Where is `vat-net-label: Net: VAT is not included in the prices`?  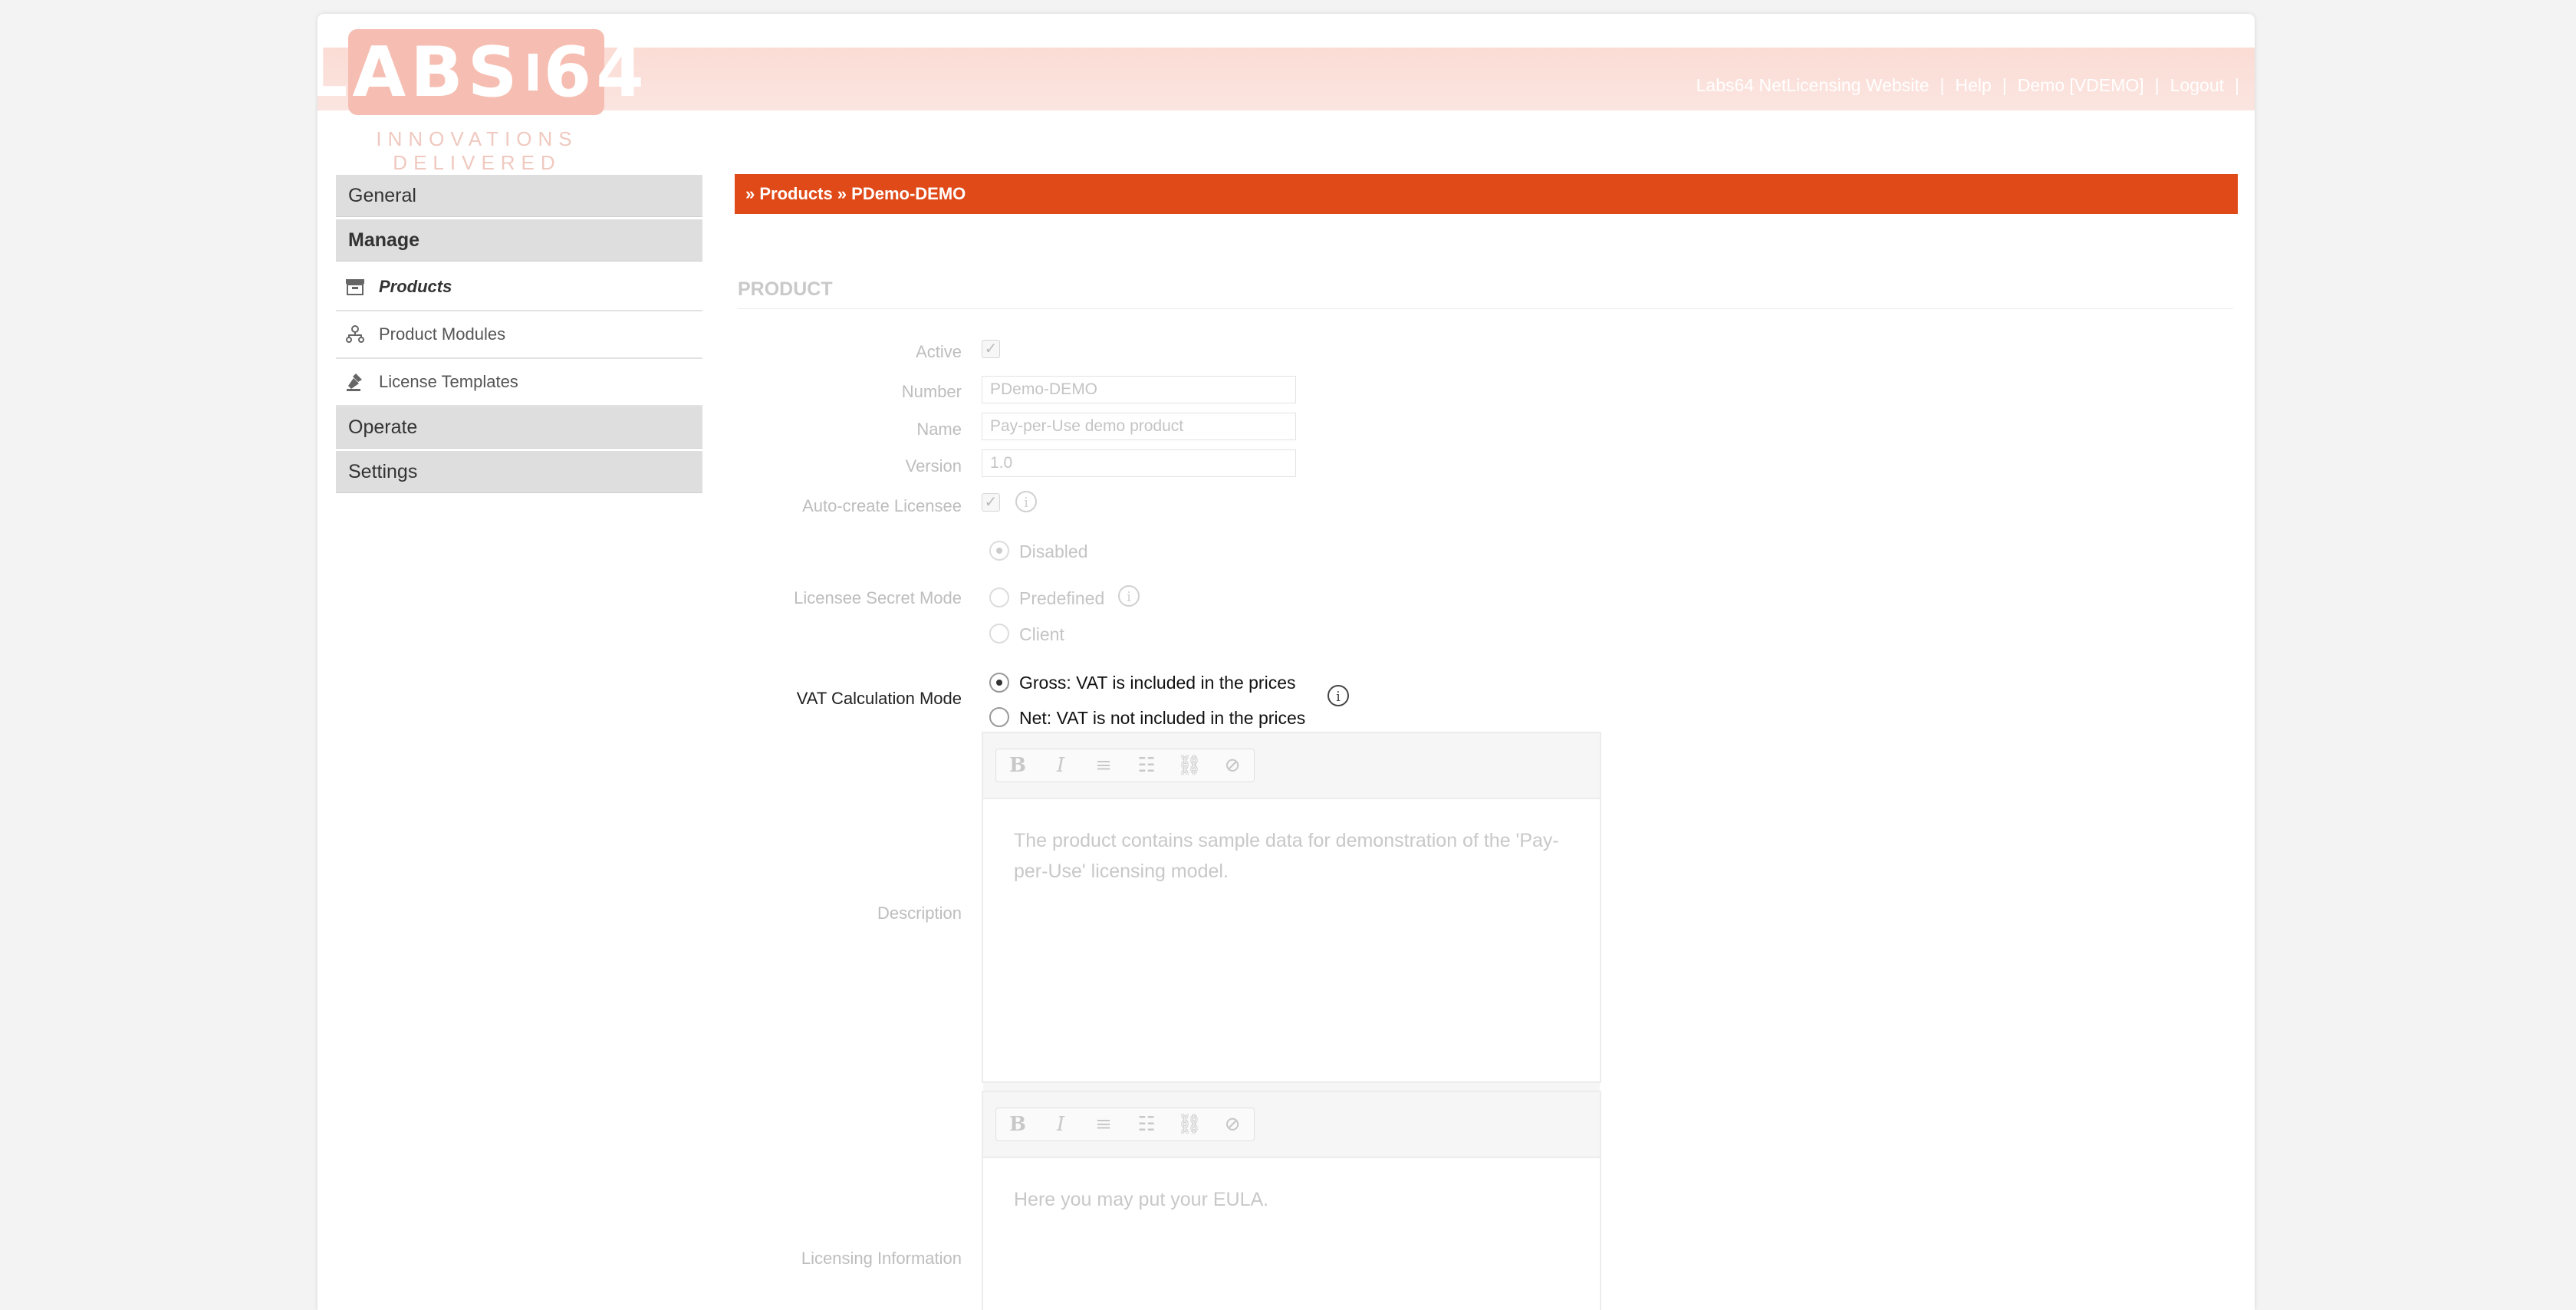 vat-net-label: Net: VAT is not included in the prices is located at coordinates (1162, 718).